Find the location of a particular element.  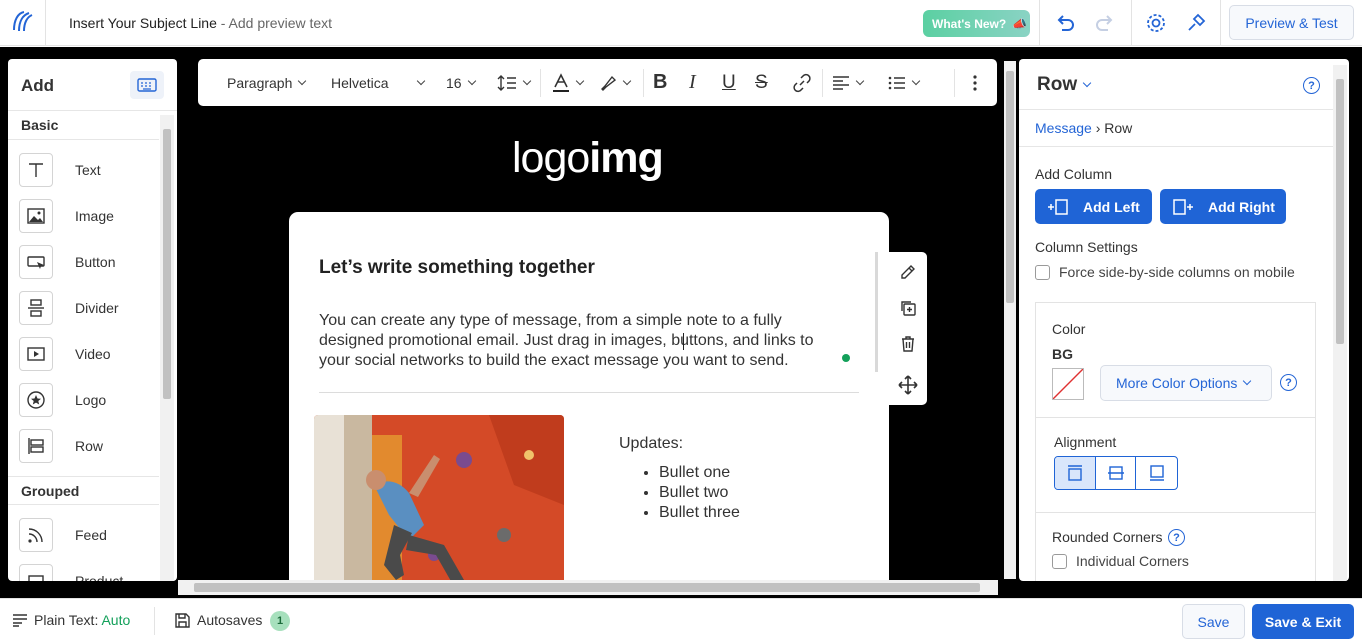

add-left-label: Add Left is located at coordinates (1111, 206).